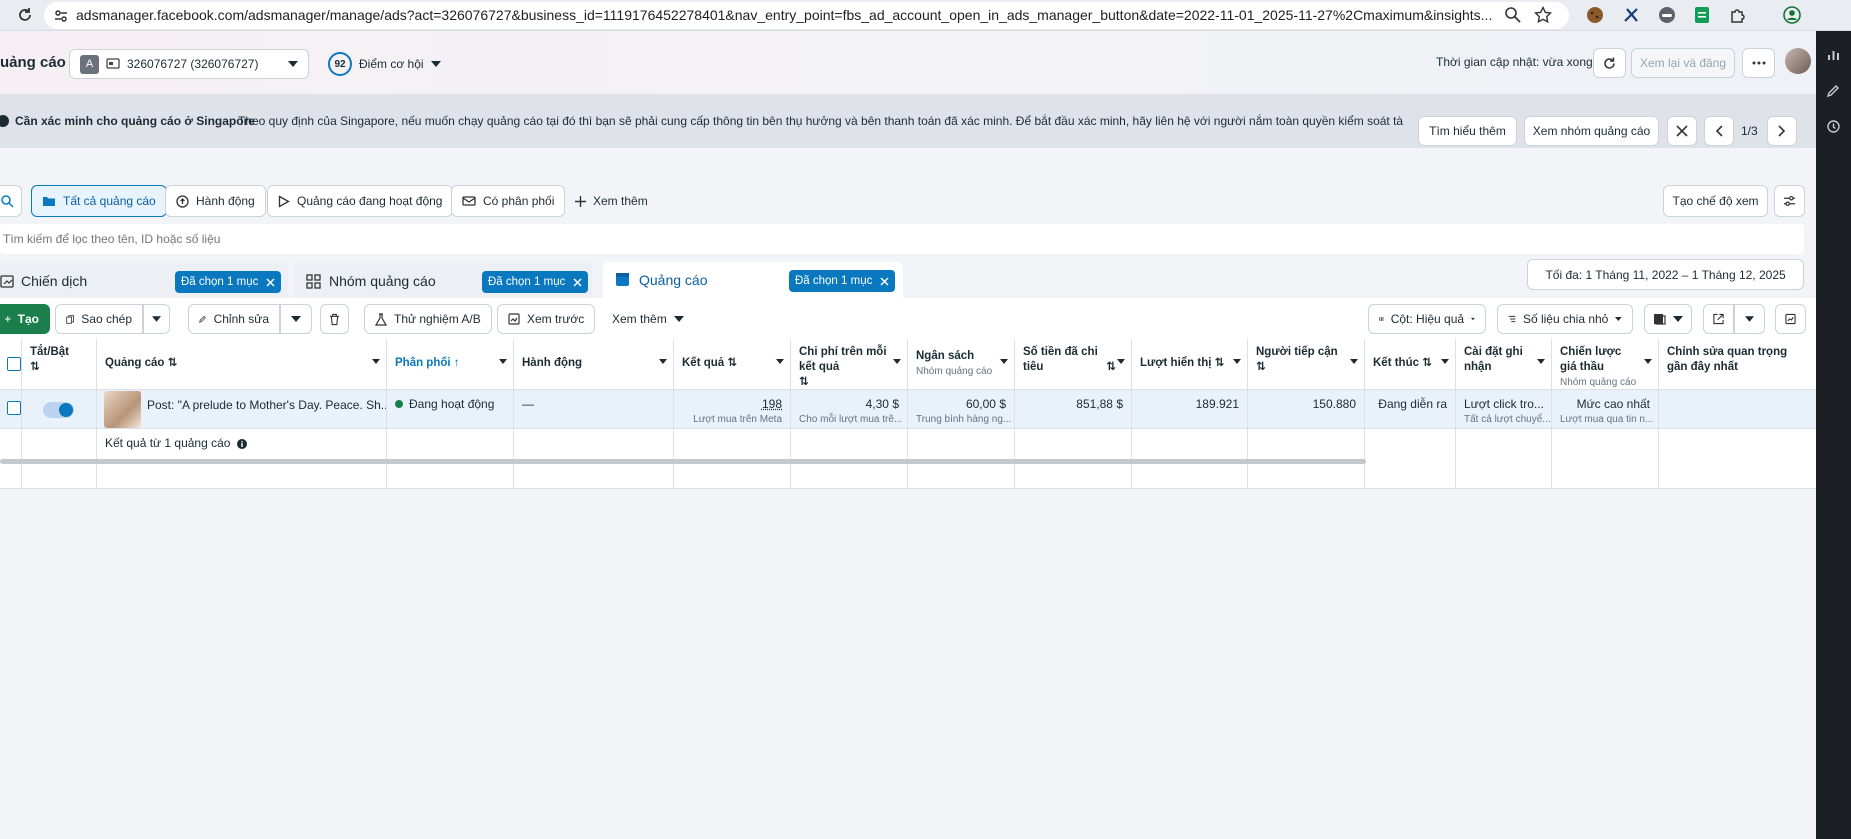 The width and height of the screenshot is (1851, 839). I want to click on horizontal-scrollbar, so click(683, 461).